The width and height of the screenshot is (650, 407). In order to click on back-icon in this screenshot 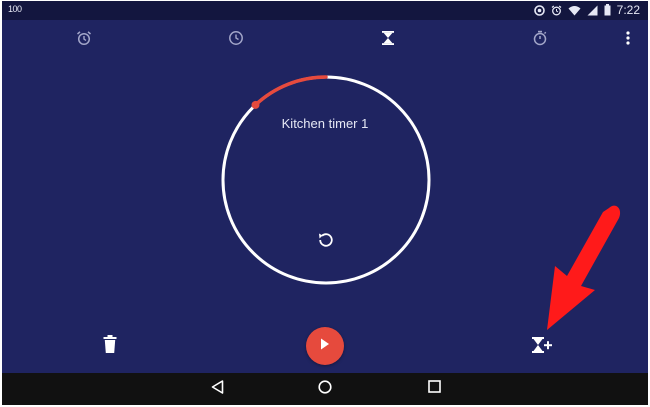, I will do `click(217, 389)`.